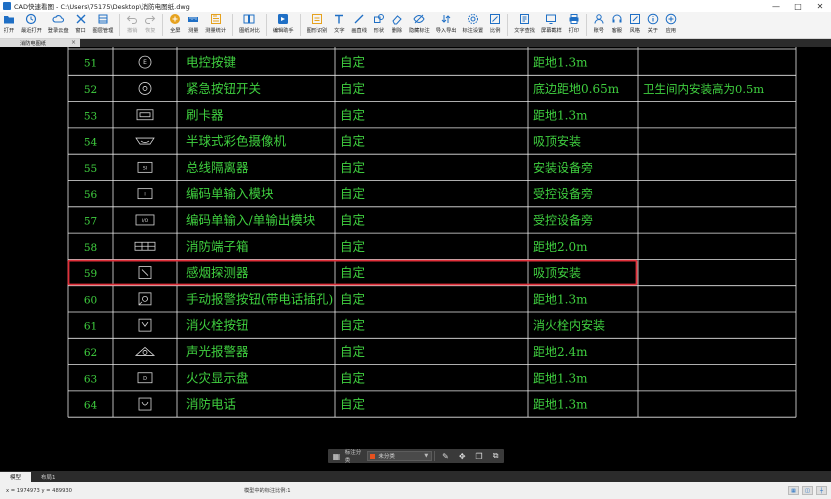  I want to click on text-icon, so click(339, 19).